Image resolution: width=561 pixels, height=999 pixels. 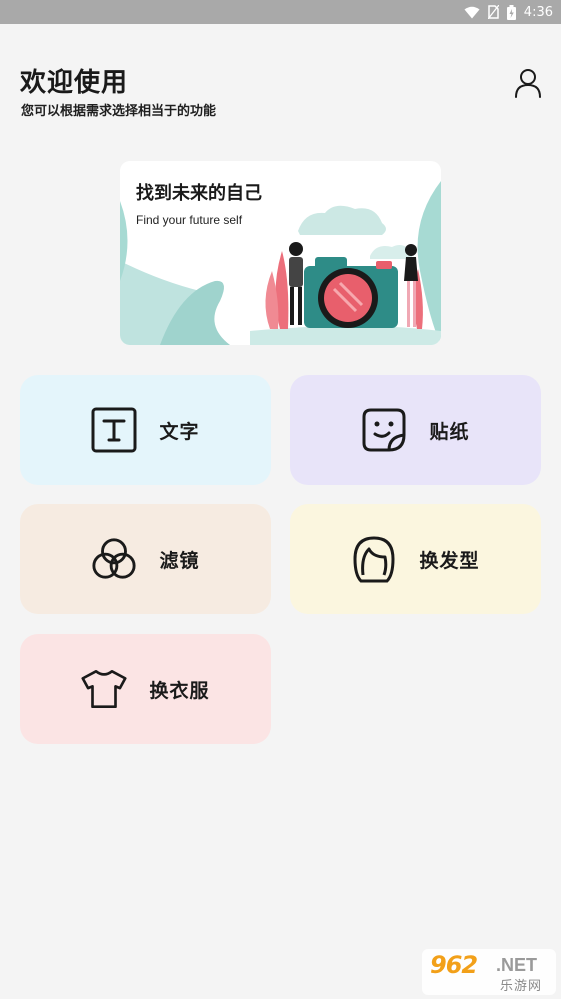 What do you see at coordinates (521, 986) in the screenshot?
I see `watermark-logo-text: 乐游网` at bounding box center [521, 986].